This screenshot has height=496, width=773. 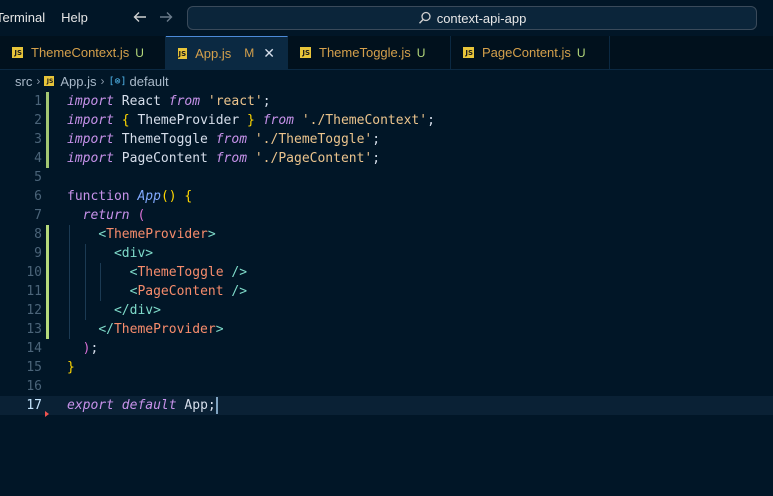 I want to click on code-token: >, so click(x=219, y=329).